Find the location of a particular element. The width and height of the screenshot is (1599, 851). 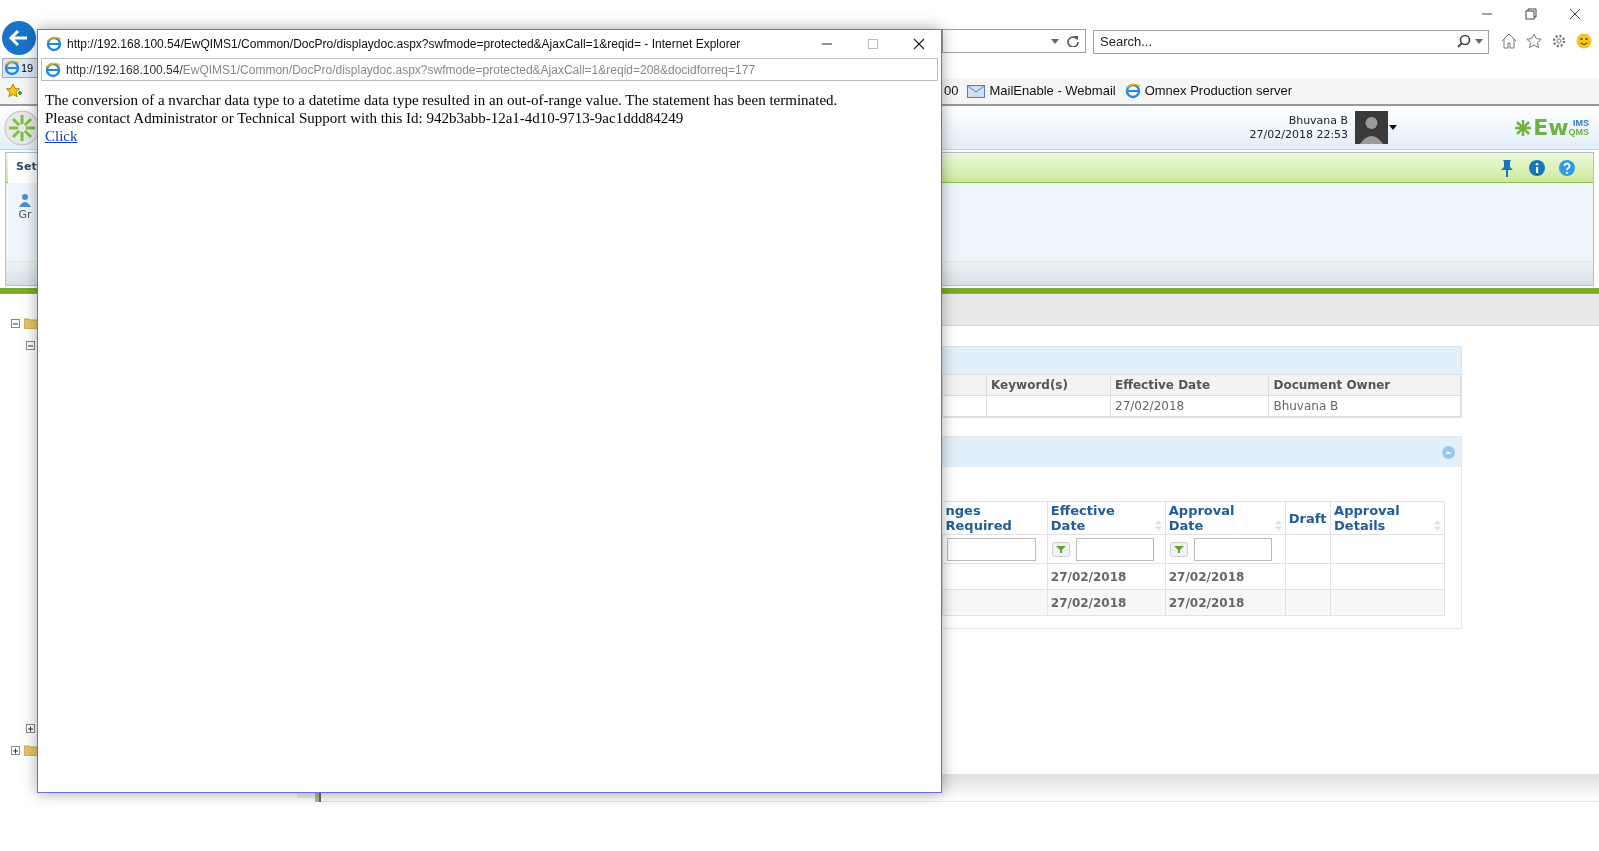

error-message: The conversion of a nvarchar data type to a datetime data type resulted in an out-of-range value. The statement has been terminated. is located at coordinates (441, 100).